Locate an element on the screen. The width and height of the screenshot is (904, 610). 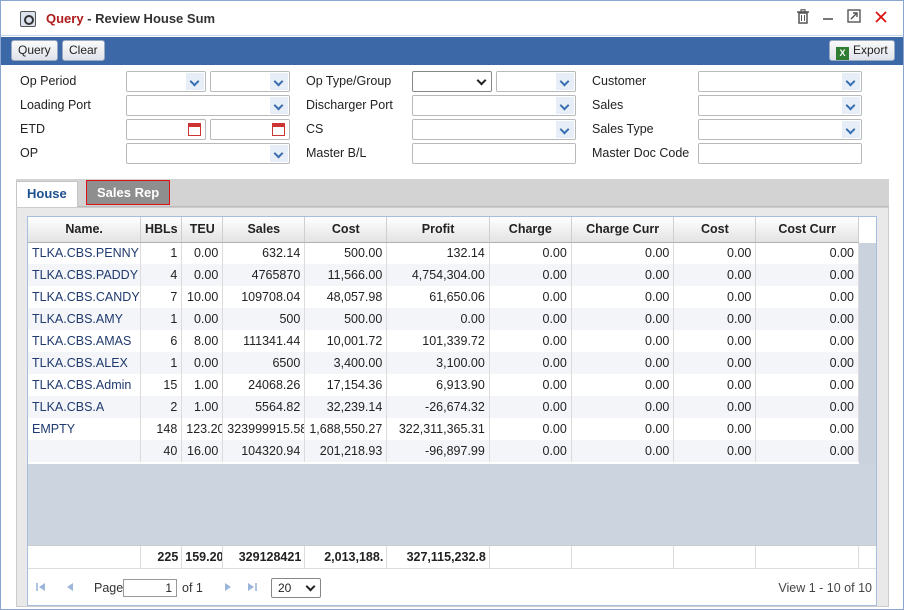
etd-from-date is located at coordinates (166, 129).